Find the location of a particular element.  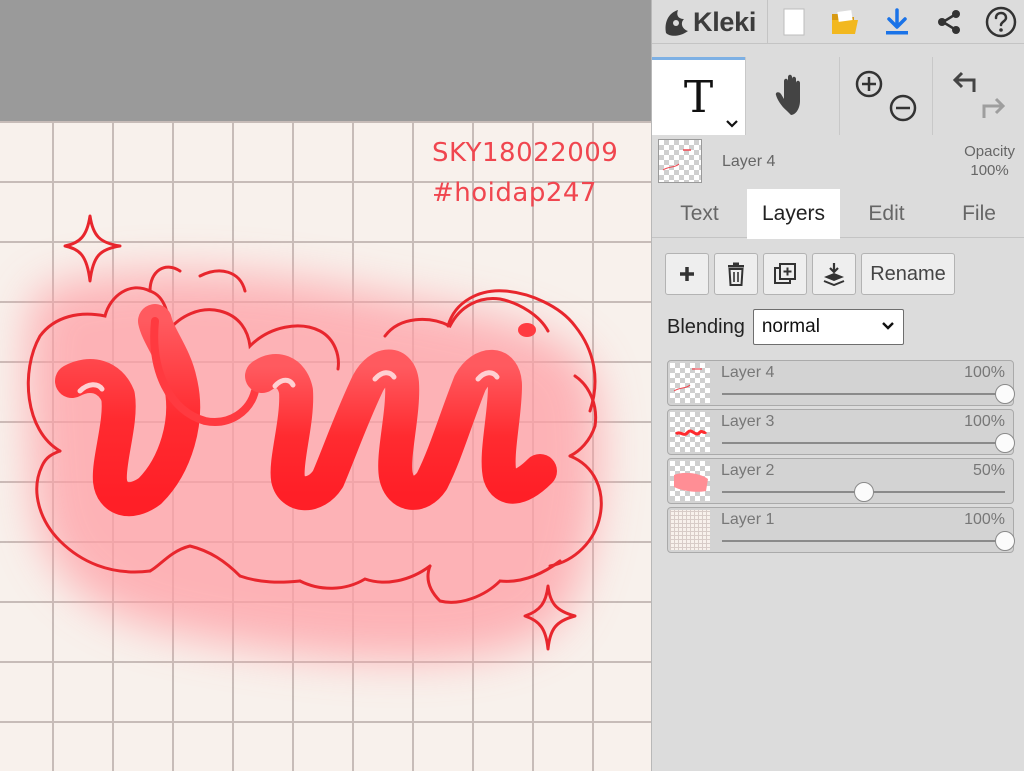

text-tool-button: T is located at coordinates (698, 96).